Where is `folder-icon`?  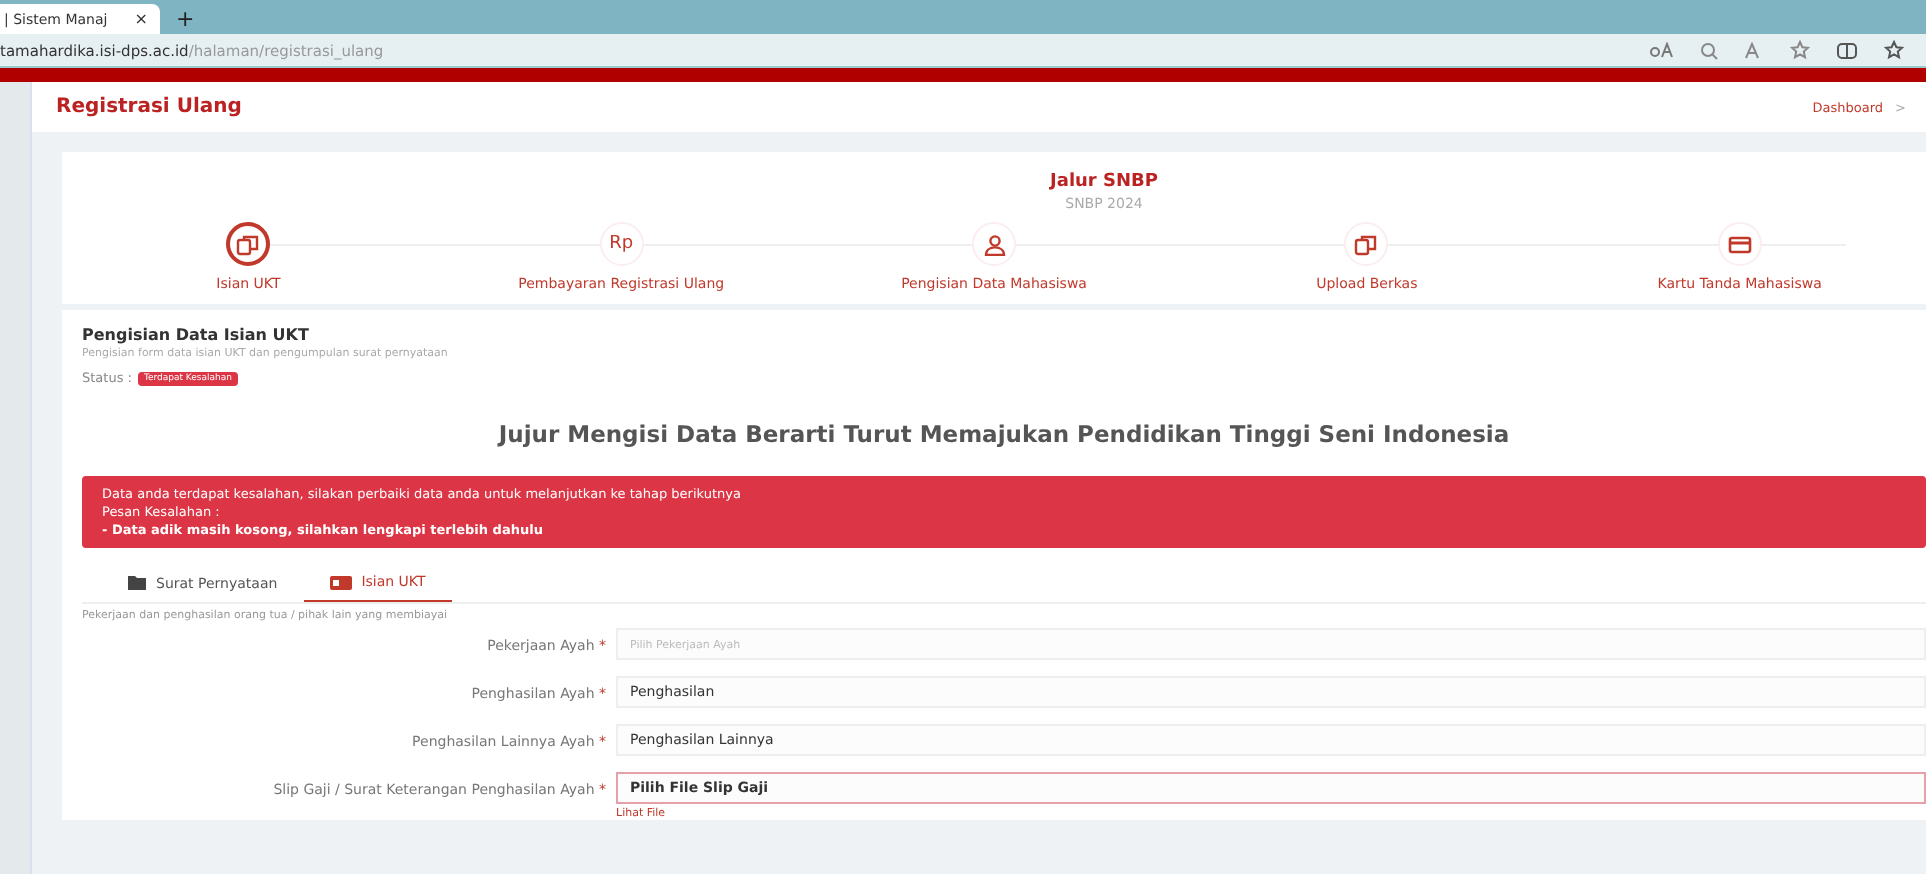 folder-icon is located at coordinates (137, 583).